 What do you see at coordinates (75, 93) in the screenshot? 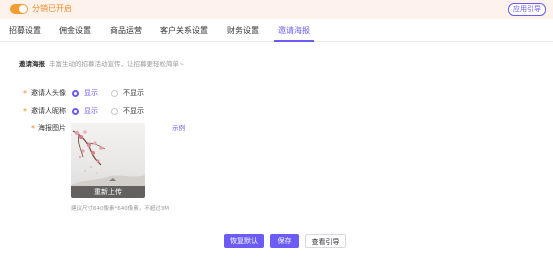
I see `avatar-show-radio` at bounding box center [75, 93].